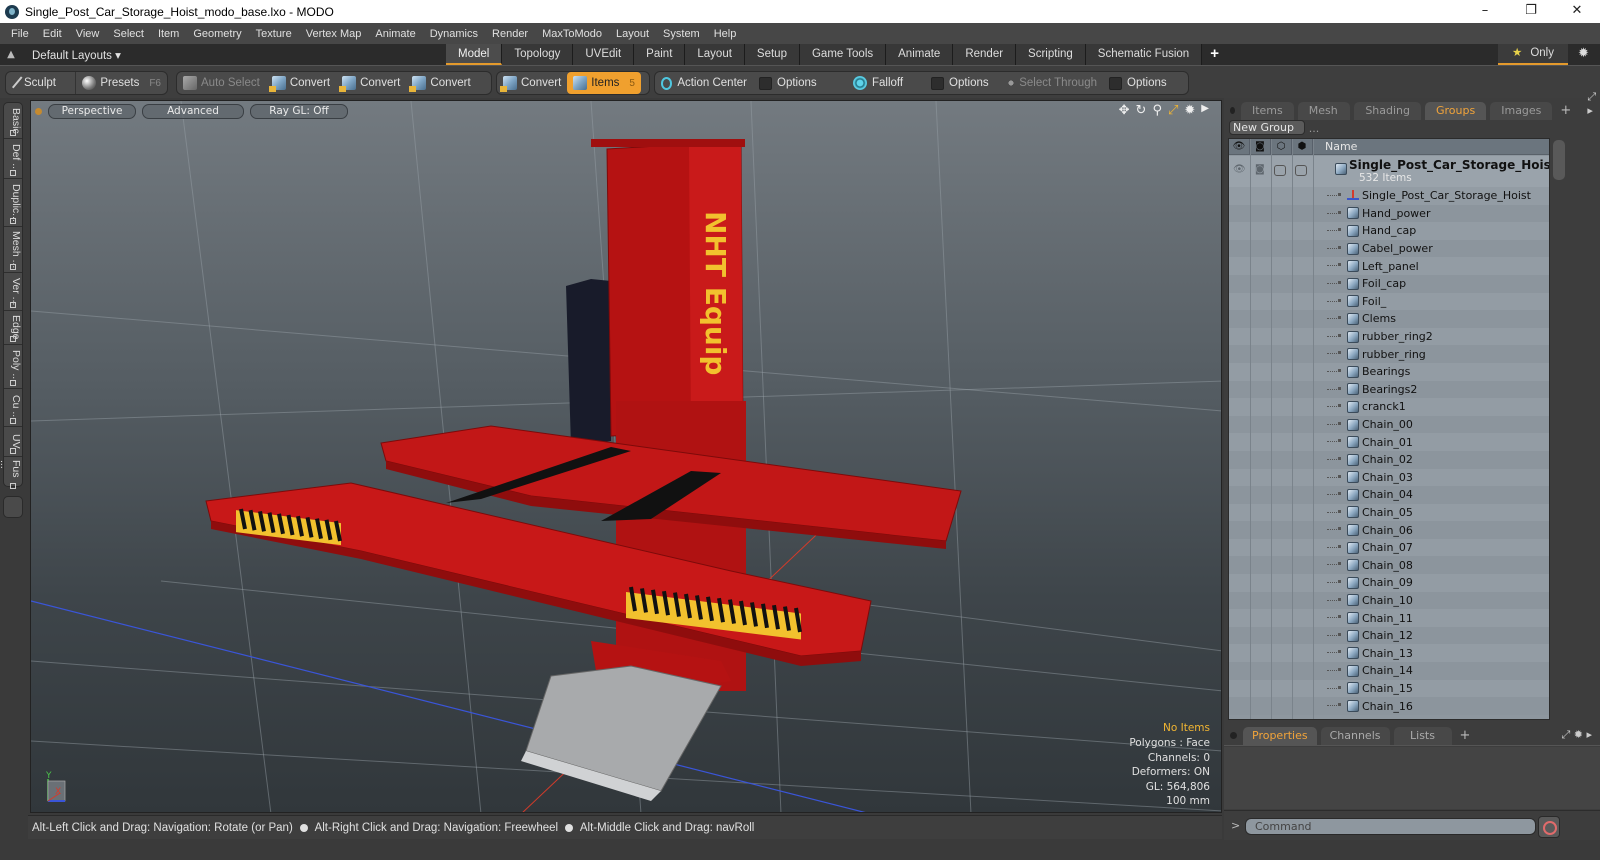 The image size is (1600, 860). What do you see at coordinates (1565, 111) in the screenshot?
I see `add-panel-tab-button: +` at bounding box center [1565, 111].